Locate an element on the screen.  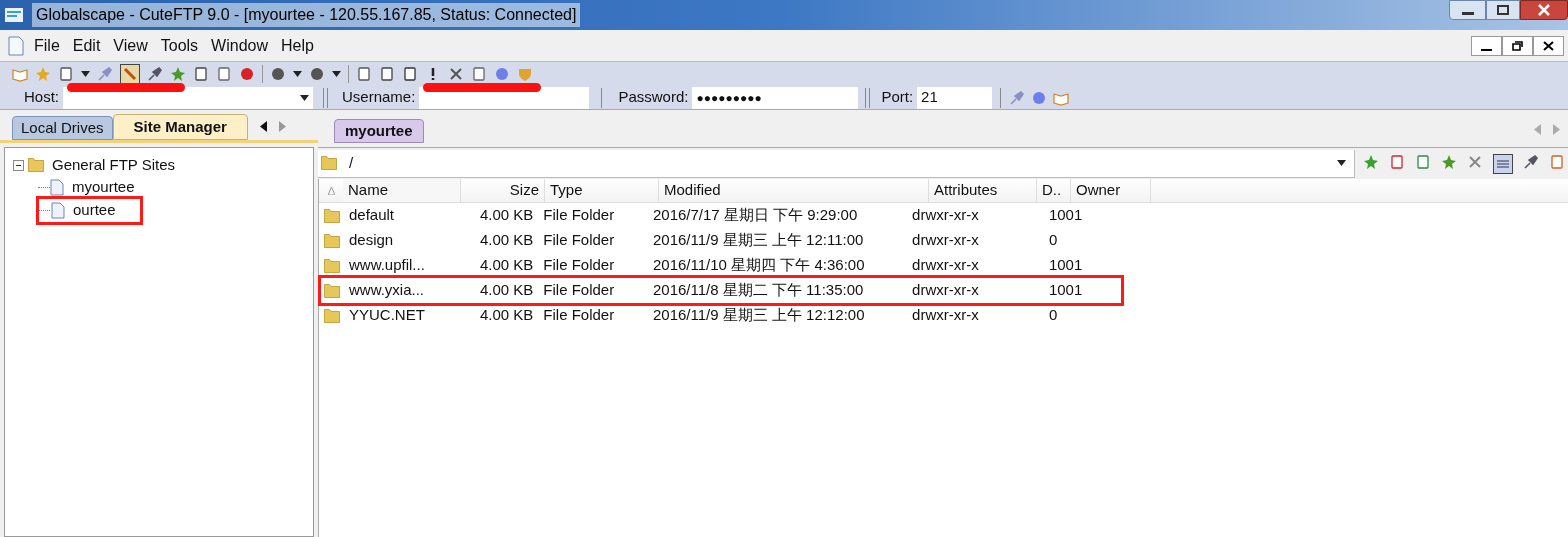
file-row: design 4.00 KB File Folder 2016/11/9 星期三 上午 12:11:00 drwxr-xr-x 0 is located at coordinates (721, 240).